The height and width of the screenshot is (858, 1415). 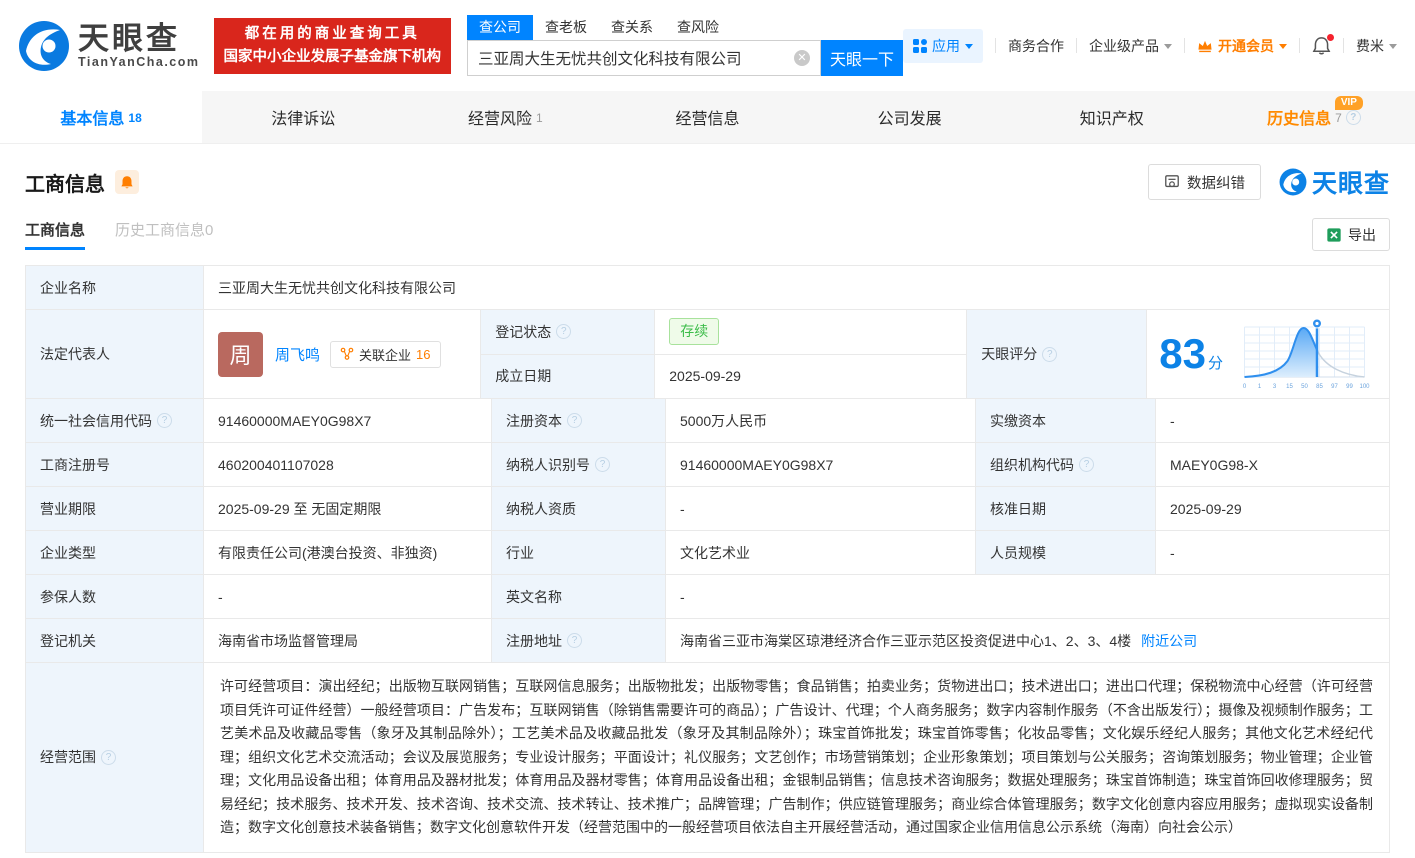 I want to click on slogan-line2: 国家中小企业发展子基金旗下机构, so click(x=332, y=56).